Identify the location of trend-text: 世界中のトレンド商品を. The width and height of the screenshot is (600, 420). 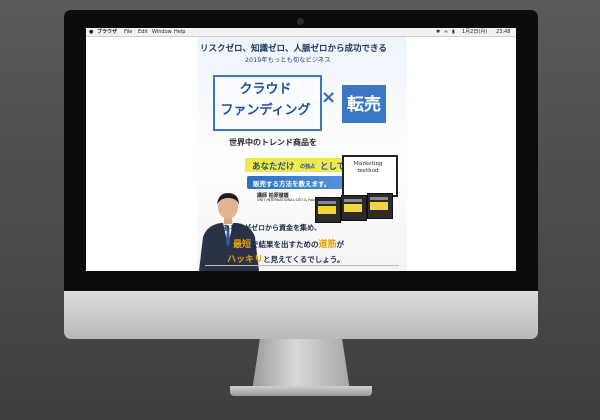
(273, 142).